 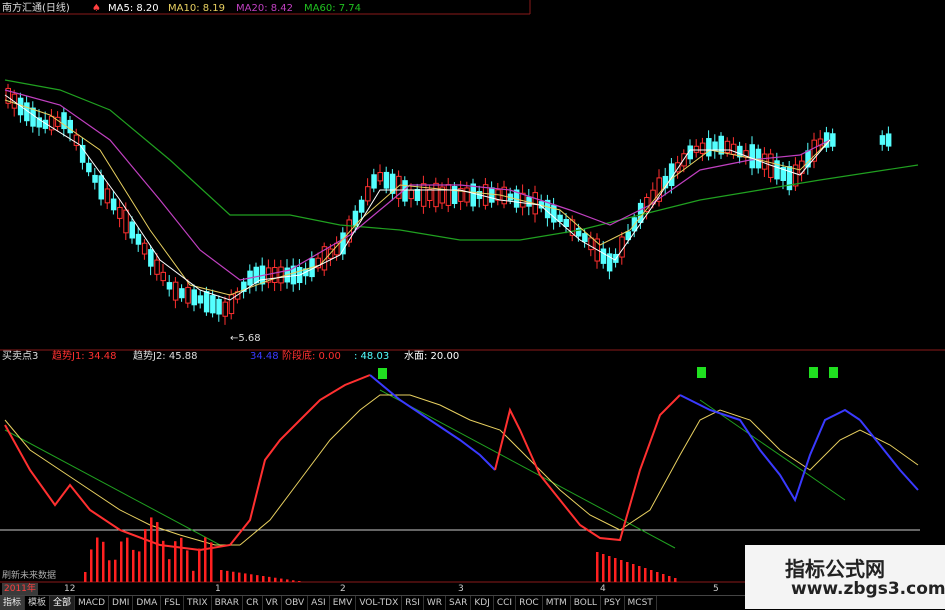 What do you see at coordinates (84, 356) in the screenshot?
I see `j1-label: 趋势J1: 34.48` at bounding box center [84, 356].